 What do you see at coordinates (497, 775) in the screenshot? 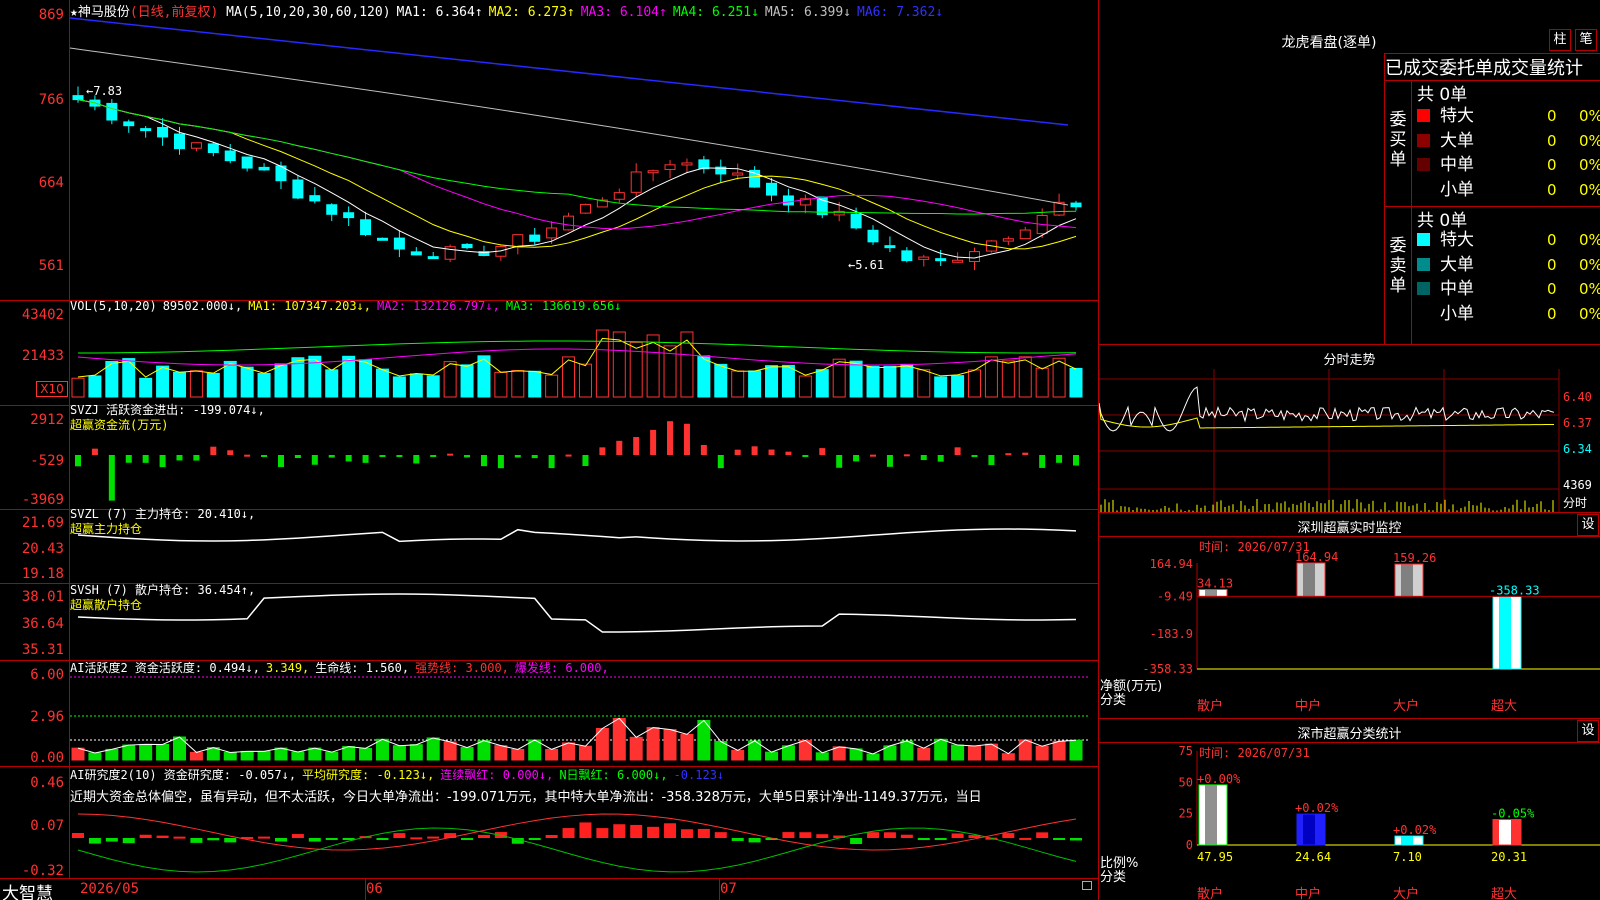
I see `ai2-legend-item-2: 连续飘红: 0.000↓,` at bounding box center [497, 775].